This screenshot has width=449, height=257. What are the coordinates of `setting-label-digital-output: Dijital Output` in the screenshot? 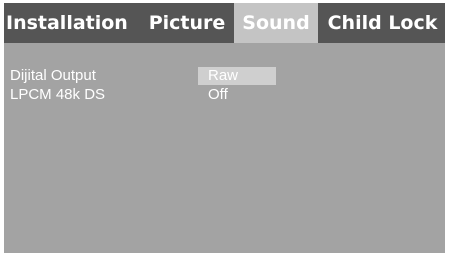 It's located at (53, 75).